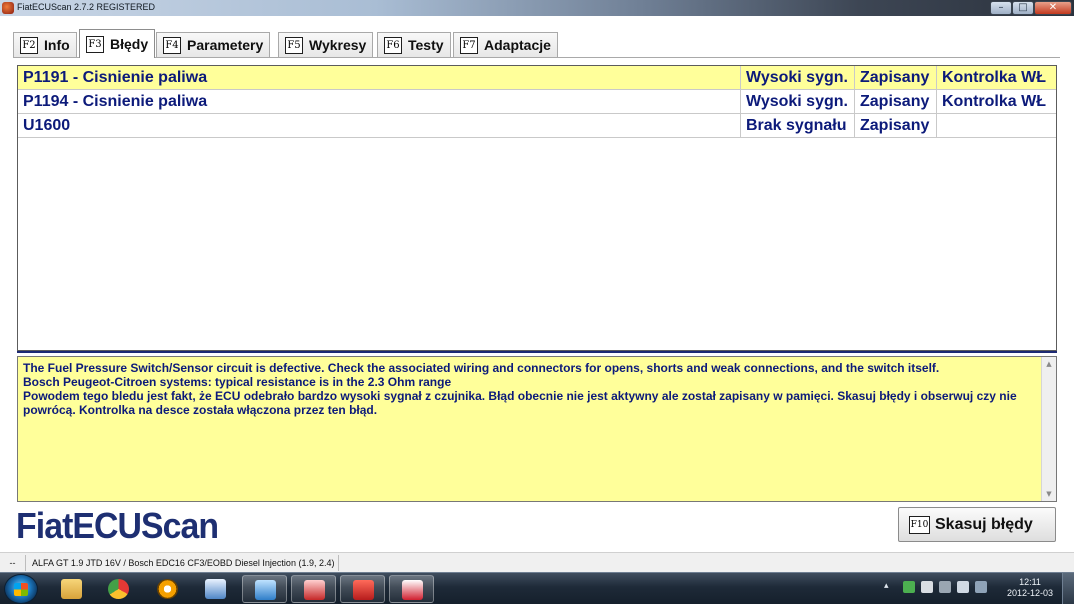  What do you see at coordinates (886, 586) in the screenshot?
I see `tray-expand-icon: ▴` at bounding box center [886, 586].